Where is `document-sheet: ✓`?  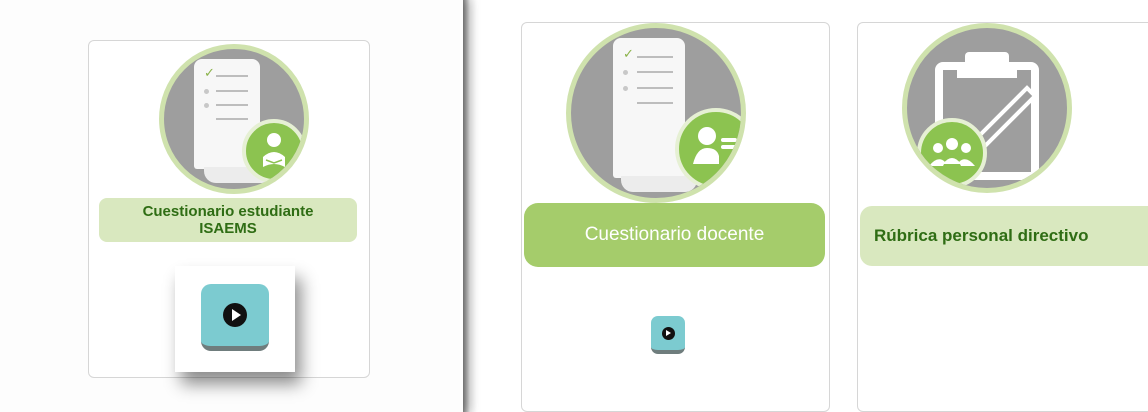
document-sheet: ✓ is located at coordinates (649, 108).